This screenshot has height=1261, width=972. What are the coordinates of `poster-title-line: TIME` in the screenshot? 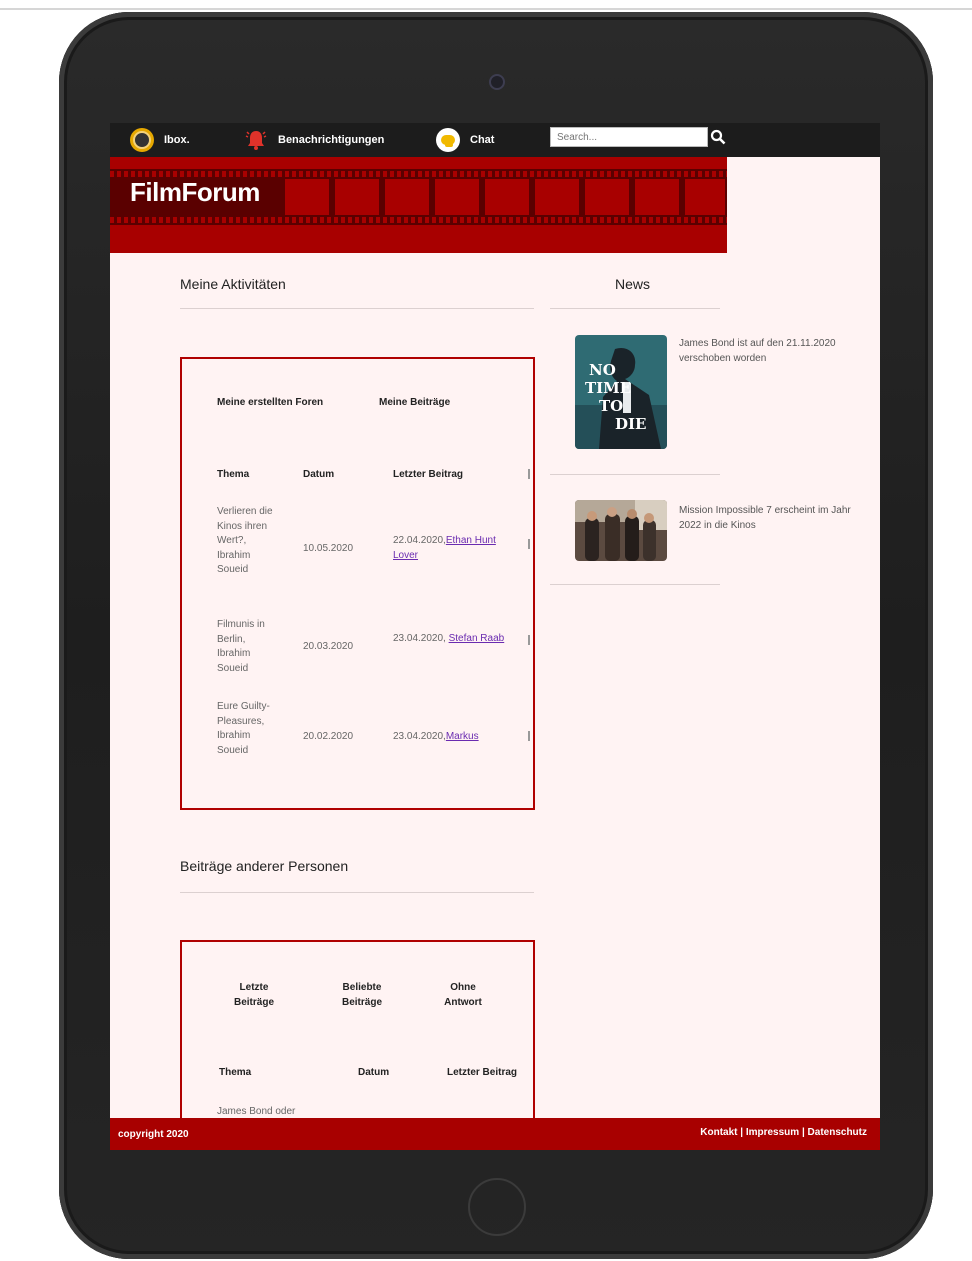 It's located at (608, 388).